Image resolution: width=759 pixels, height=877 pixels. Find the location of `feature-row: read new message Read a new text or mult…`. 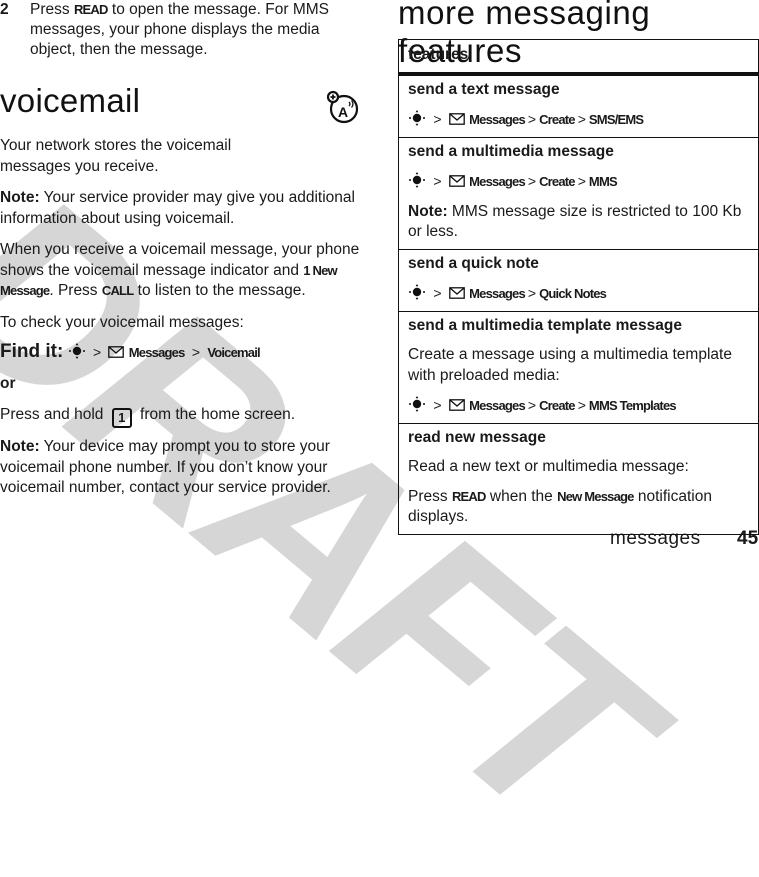

feature-row: read new message Read a new text or mult… is located at coordinates (578, 478).